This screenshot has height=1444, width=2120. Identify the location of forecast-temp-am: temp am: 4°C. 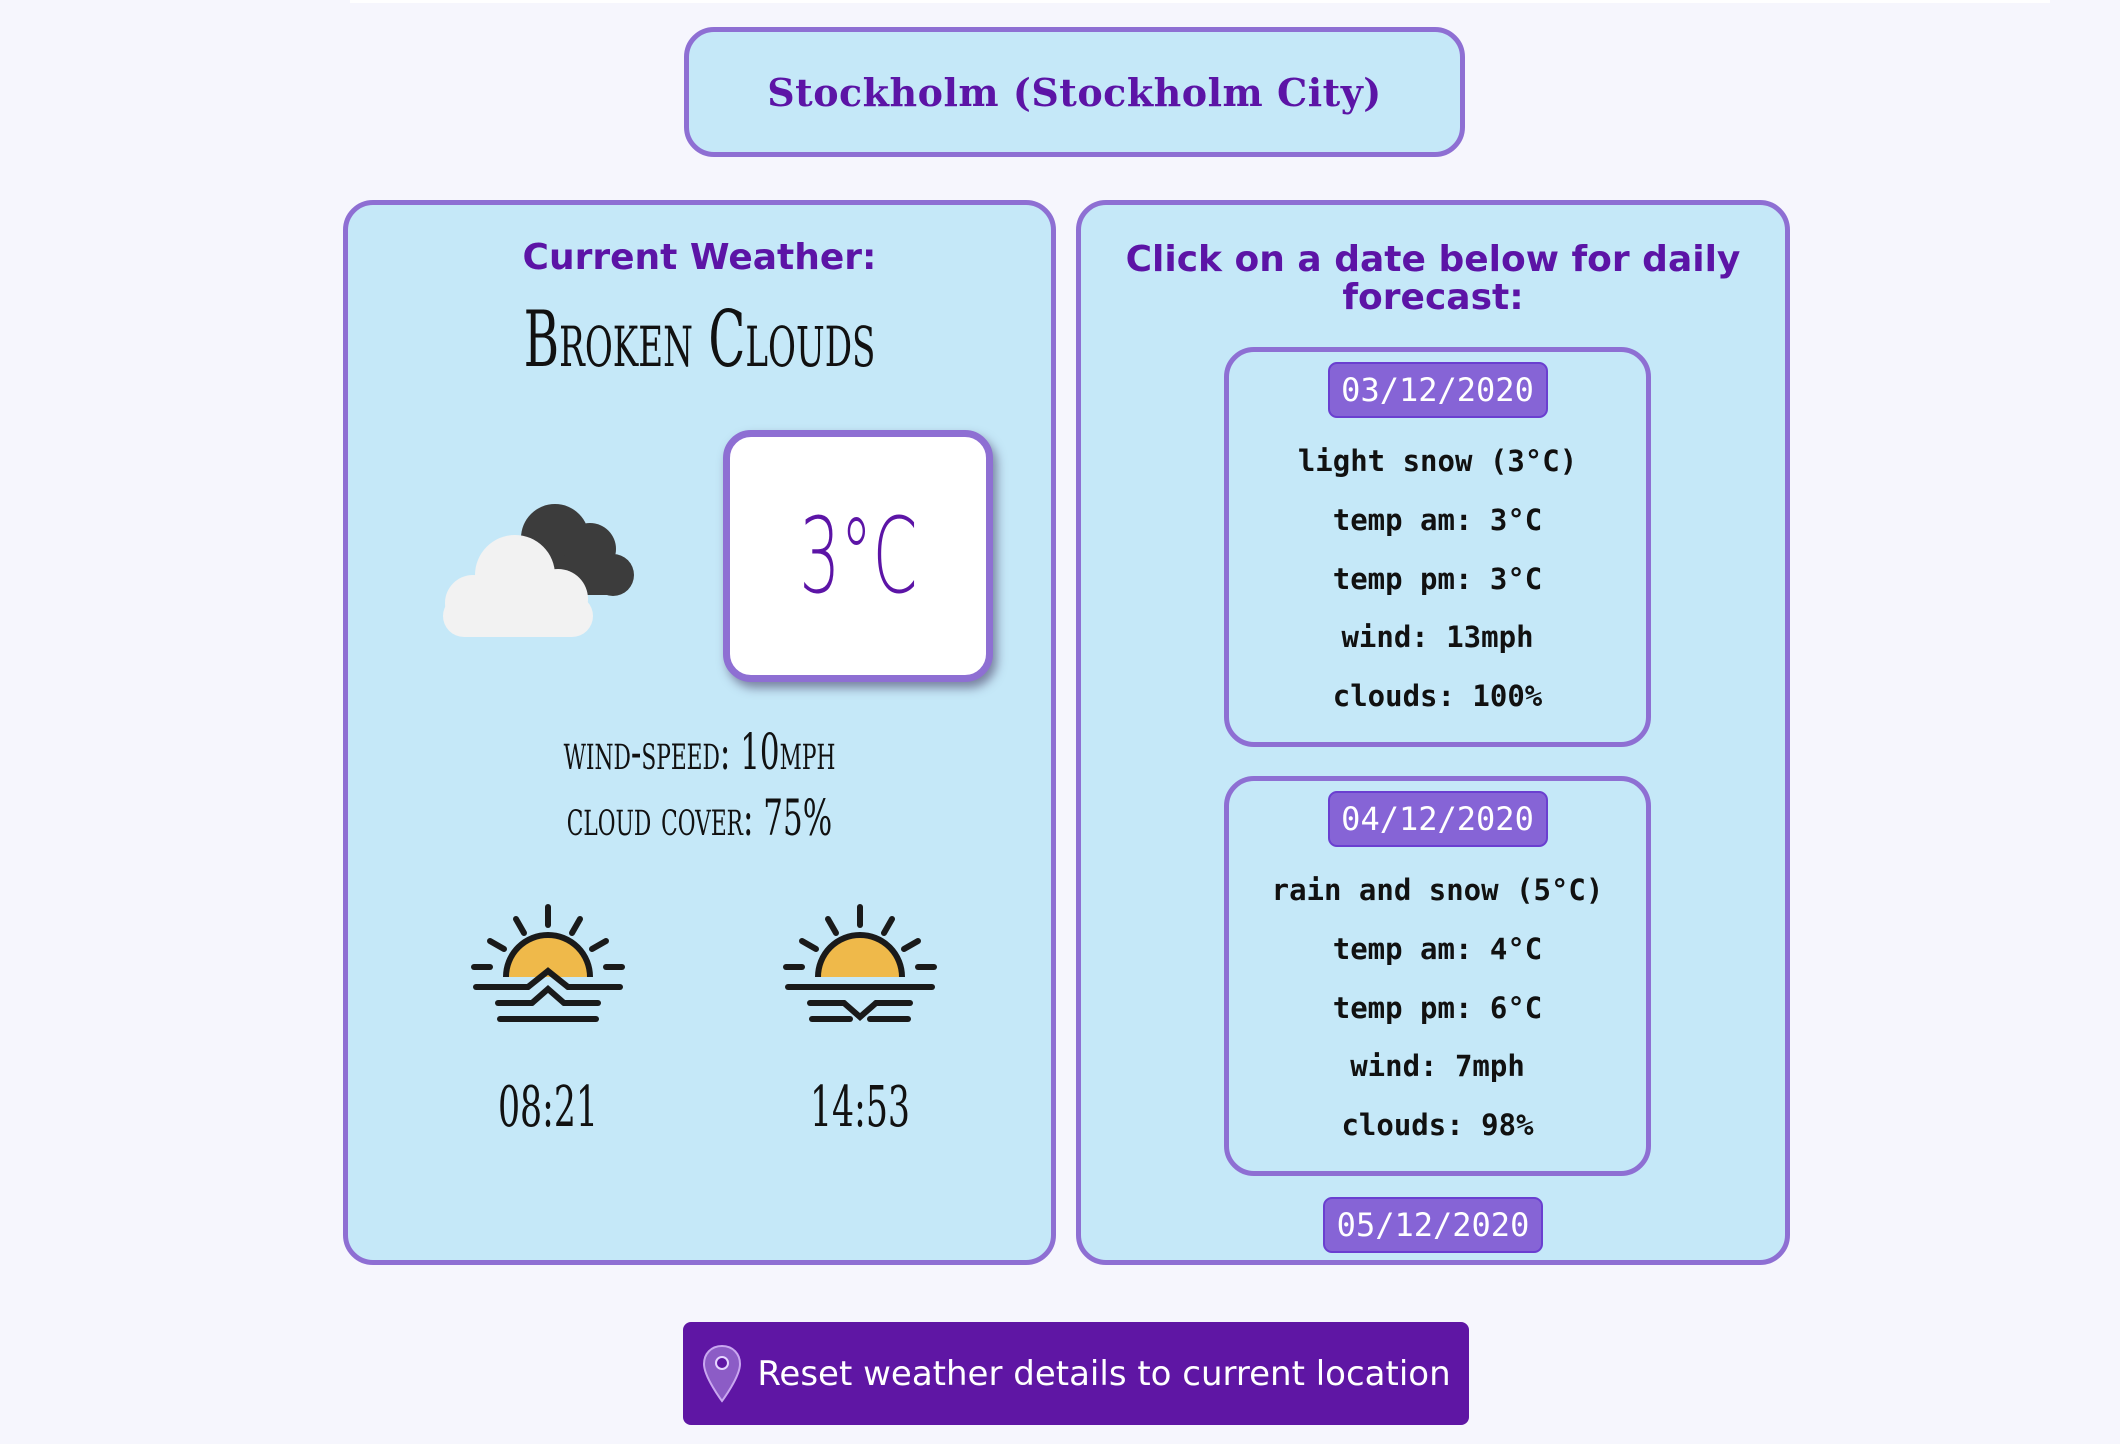
(1437, 949).